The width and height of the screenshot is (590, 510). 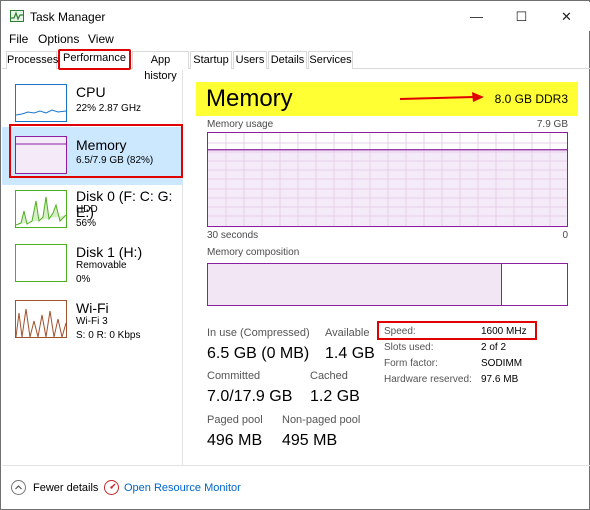 What do you see at coordinates (86, 223) in the screenshot?
I see `sidebar-item-sub2: 56%` at bounding box center [86, 223].